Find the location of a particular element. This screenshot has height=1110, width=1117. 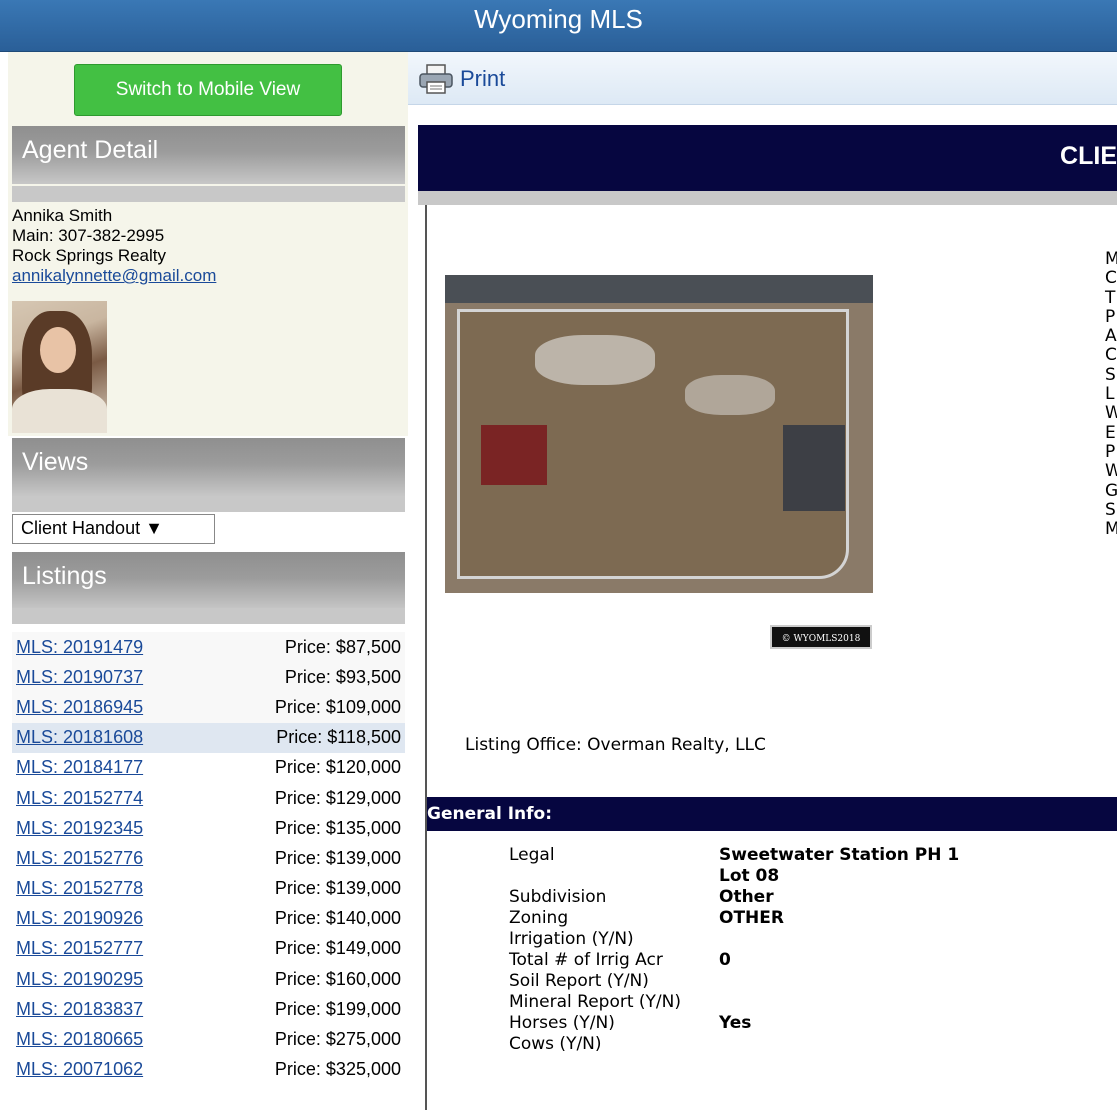

field-value: Sweetwater Station PH 1 Lot 08 is located at coordinates (839, 865).